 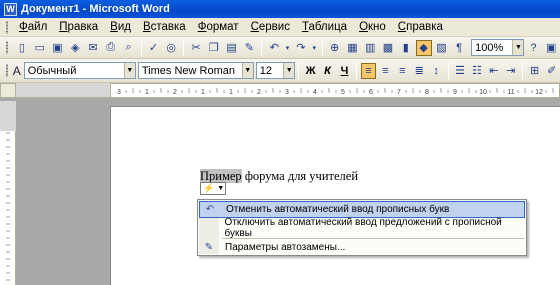 What do you see at coordinates (372, 27) in the screenshot?
I see `menu-window: Окно` at bounding box center [372, 27].